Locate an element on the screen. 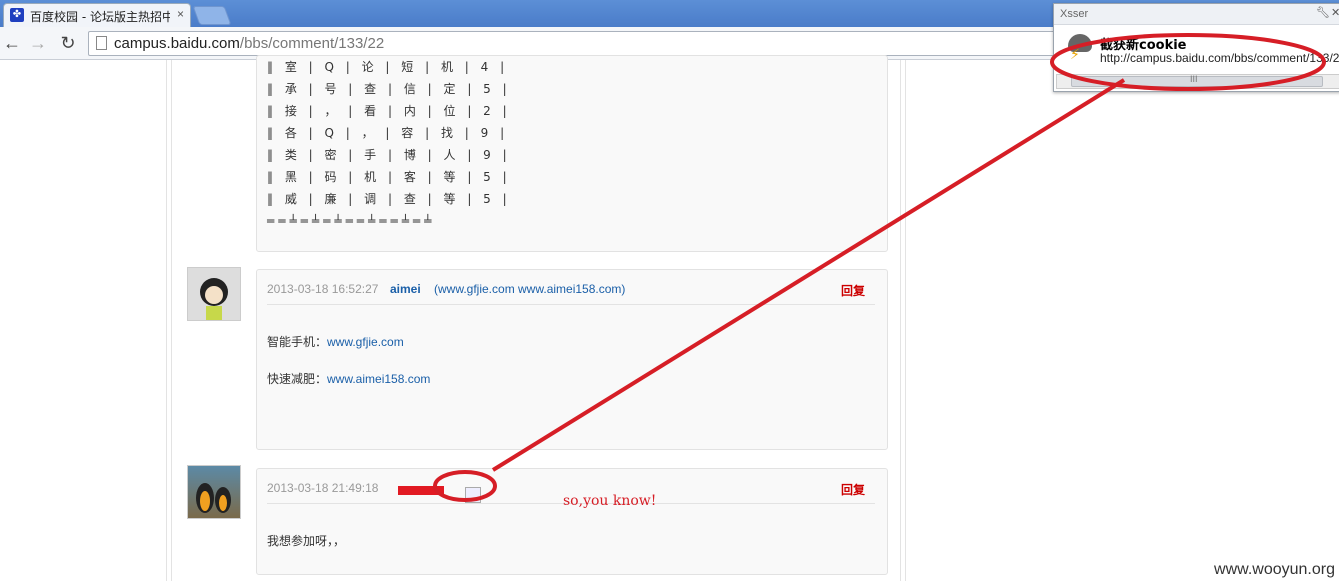 Image resolution: width=1339 pixels, height=581 pixels. site-link: www.aimei158.com is located at coordinates (378, 379).